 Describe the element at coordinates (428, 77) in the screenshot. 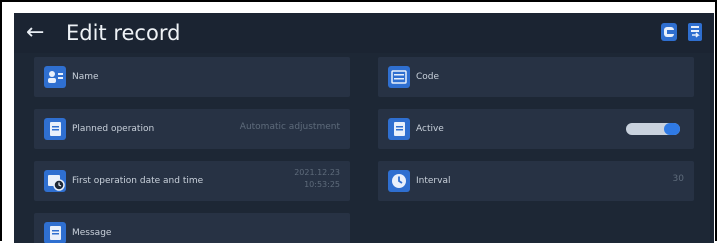

I see `field-label: Code` at that location.